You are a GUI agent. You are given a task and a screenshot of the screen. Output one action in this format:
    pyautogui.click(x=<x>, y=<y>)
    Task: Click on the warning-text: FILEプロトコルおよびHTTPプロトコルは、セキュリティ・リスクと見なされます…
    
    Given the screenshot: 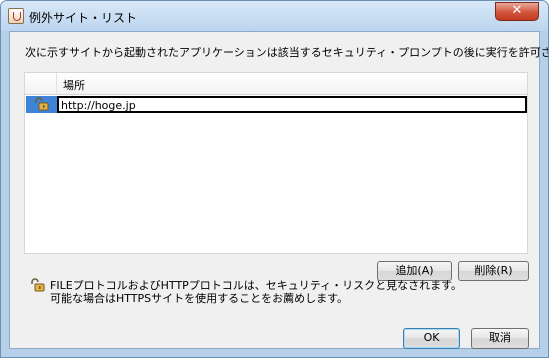 What is the action you would take?
    pyautogui.click(x=256, y=292)
    